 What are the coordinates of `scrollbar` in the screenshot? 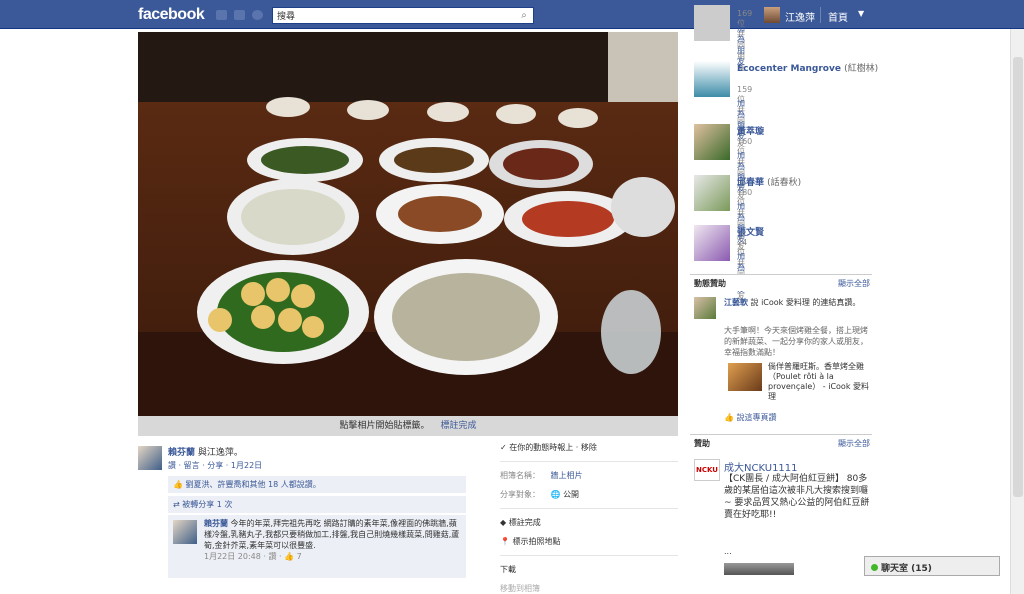 It's located at (1017, 311).